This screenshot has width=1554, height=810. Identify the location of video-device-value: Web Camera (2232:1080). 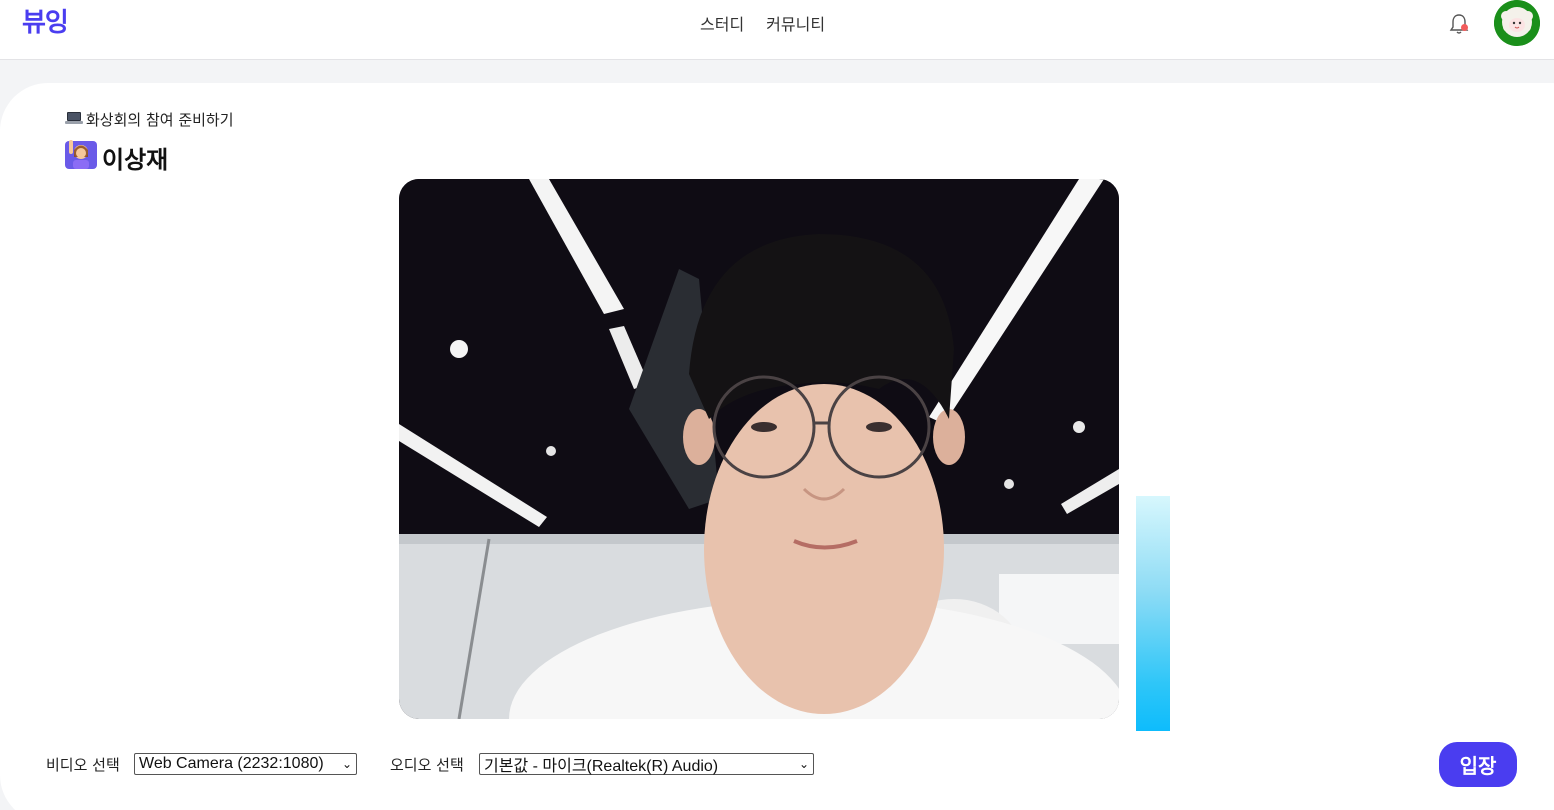
(231, 763).